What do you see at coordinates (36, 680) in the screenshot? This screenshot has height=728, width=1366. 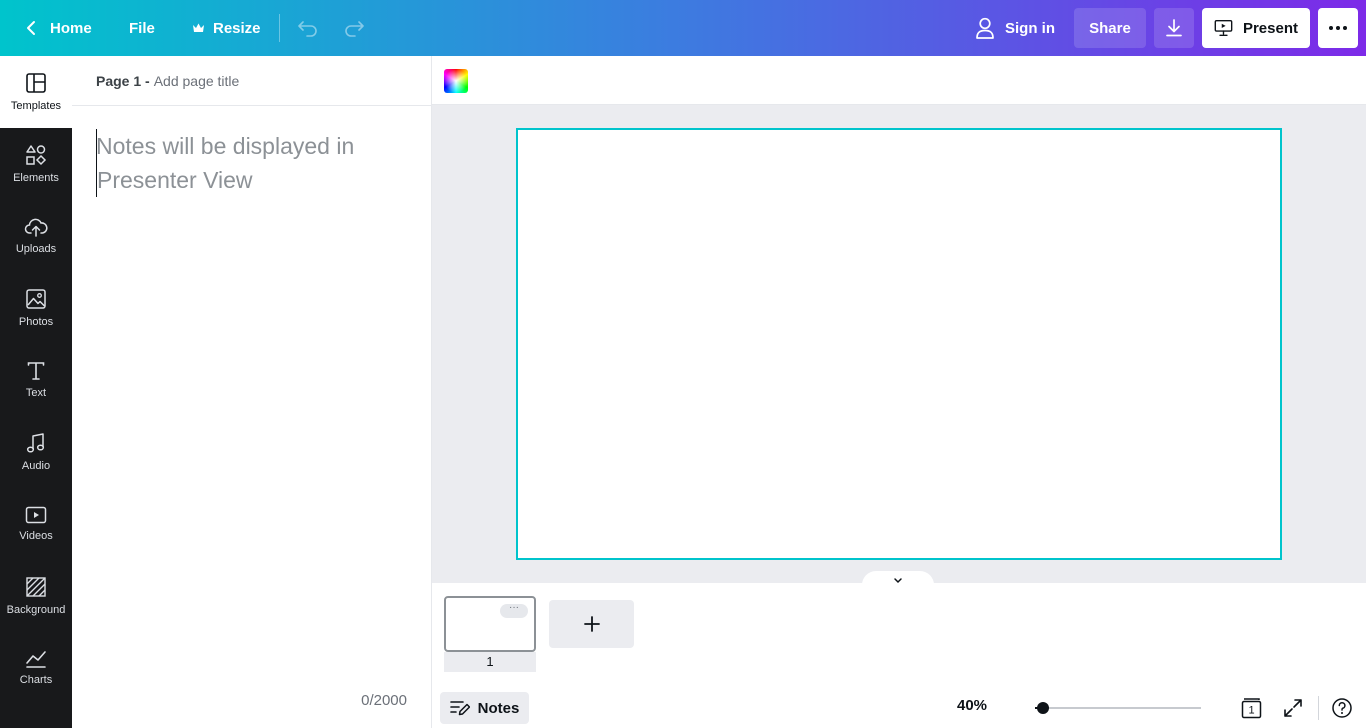 I see `sidebar-item-label: Charts` at bounding box center [36, 680].